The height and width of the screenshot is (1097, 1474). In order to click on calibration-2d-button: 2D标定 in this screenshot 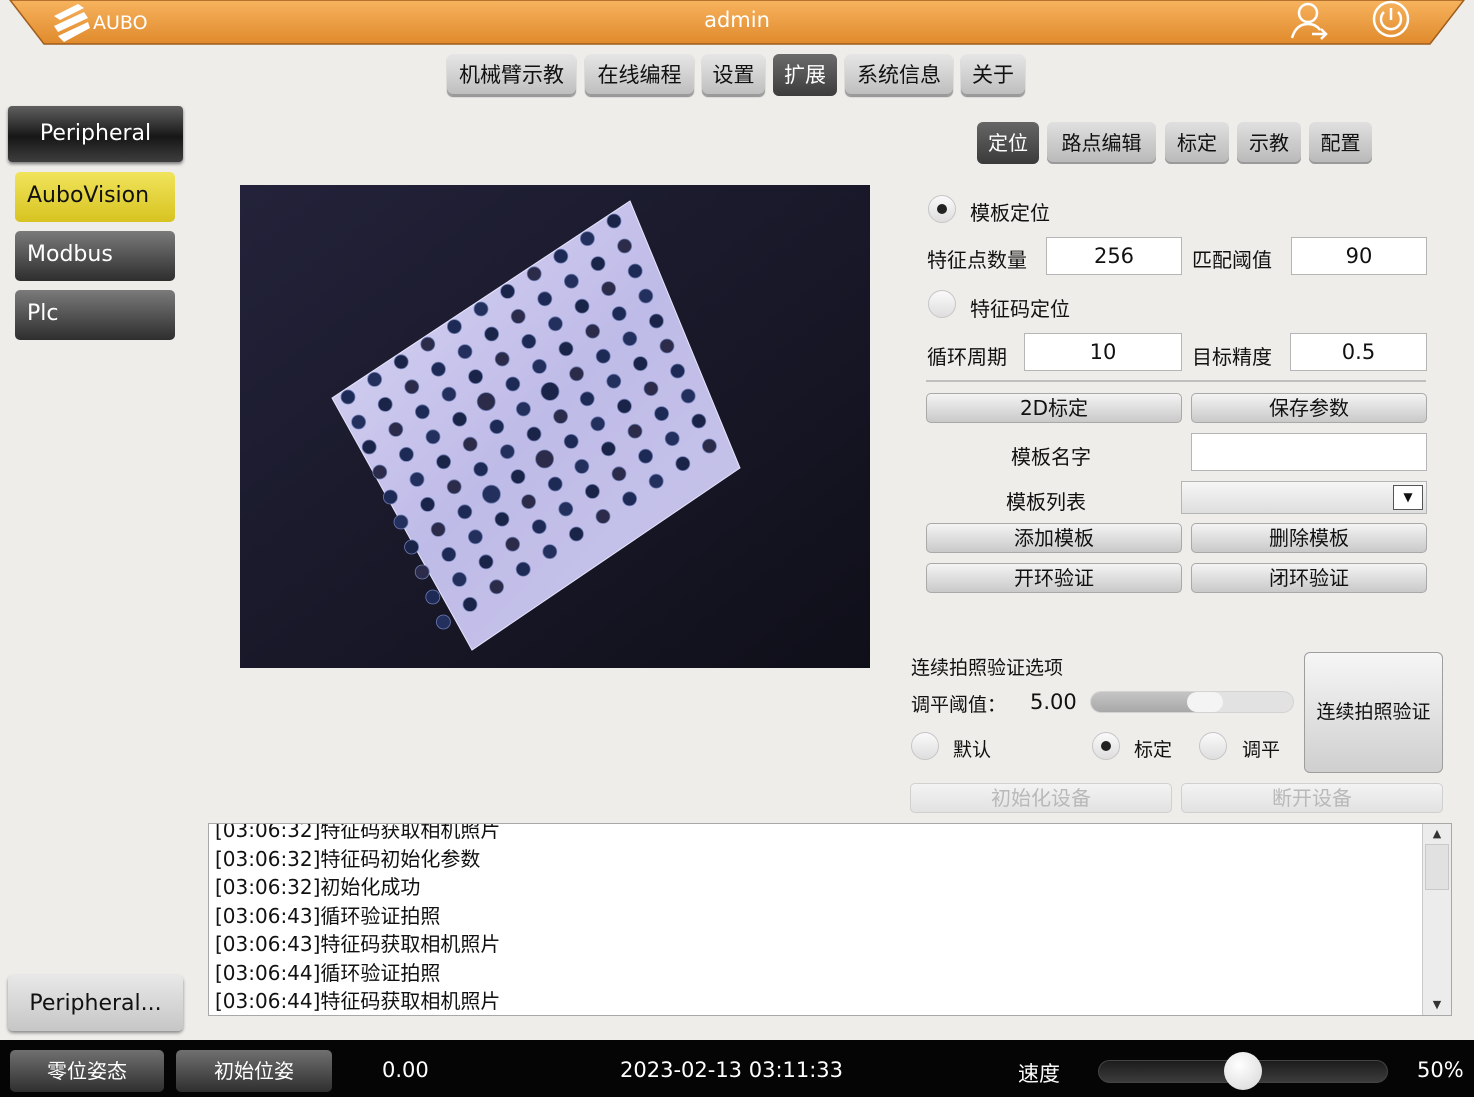, I will do `click(1054, 408)`.